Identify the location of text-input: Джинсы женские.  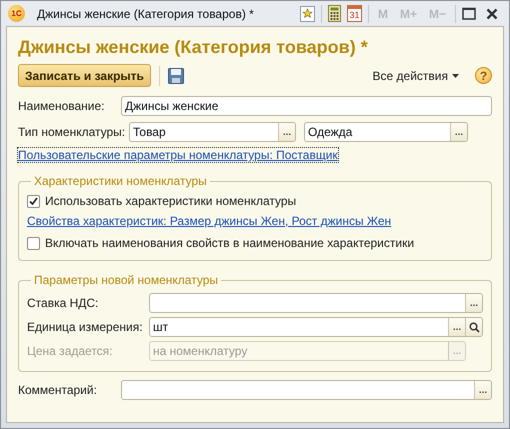
(306, 106).